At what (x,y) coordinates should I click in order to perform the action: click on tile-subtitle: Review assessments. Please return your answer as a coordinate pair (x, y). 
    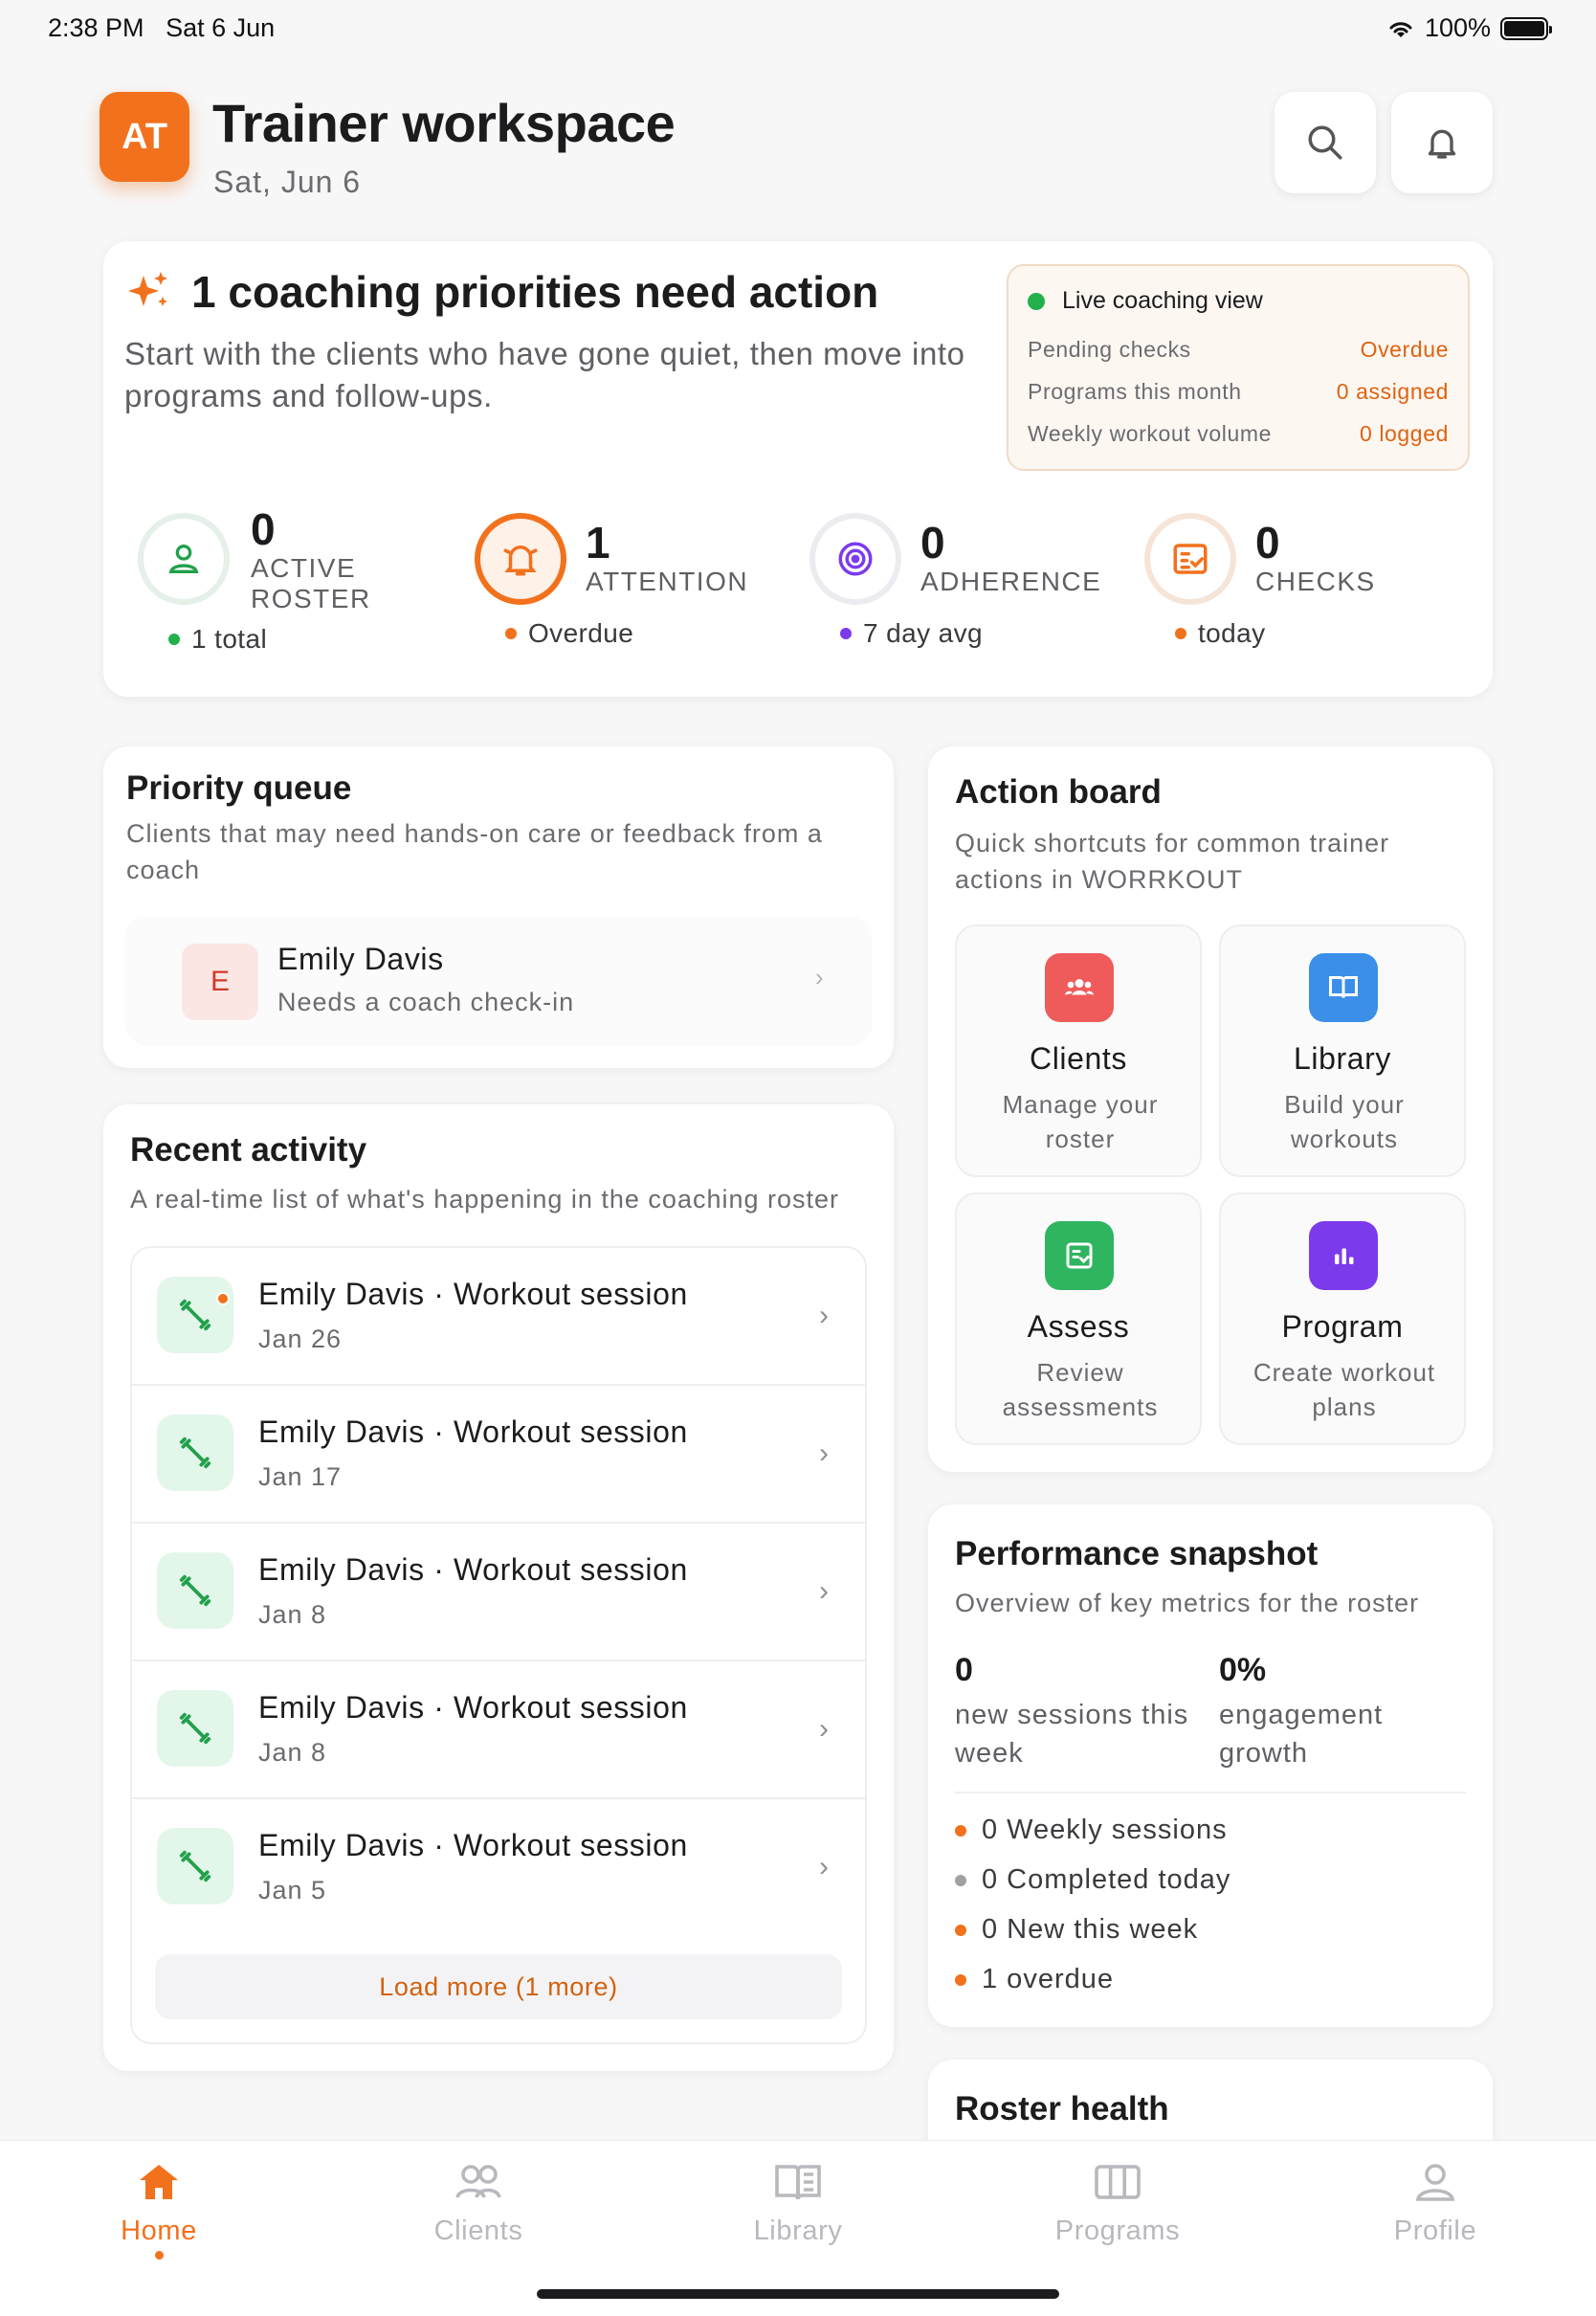
    Looking at the image, I should click on (1081, 1389).